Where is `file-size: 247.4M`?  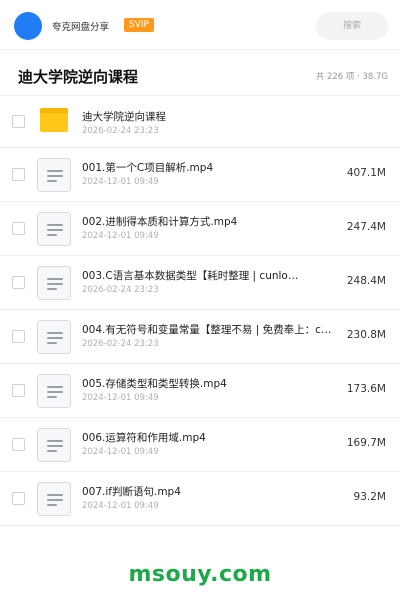
file-size: 247.4M is located at coordinates (366, 227).